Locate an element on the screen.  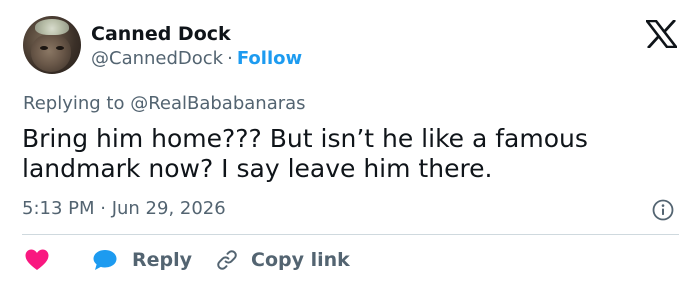
replying-to: Replying to @RealBababanaras is located at coordinates (164, 104).